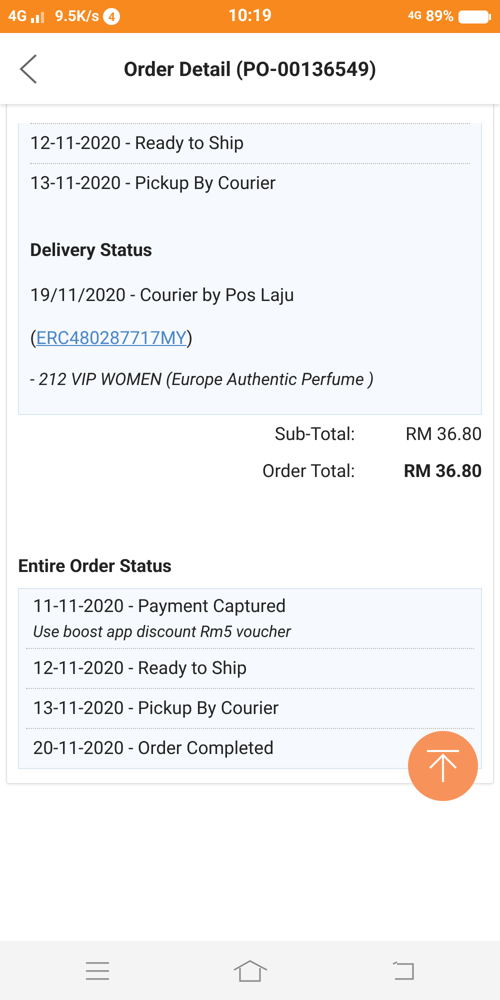 The image size is (500, 1000). What do you see at coordinates (189, 339) in the screenshot?
I see `paren: )` at bounding box center [189, 339].